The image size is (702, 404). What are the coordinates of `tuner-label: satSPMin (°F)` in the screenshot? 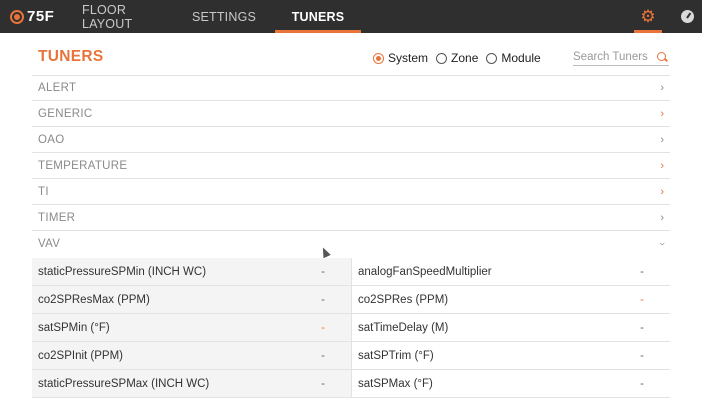 It's located at (74, 327).